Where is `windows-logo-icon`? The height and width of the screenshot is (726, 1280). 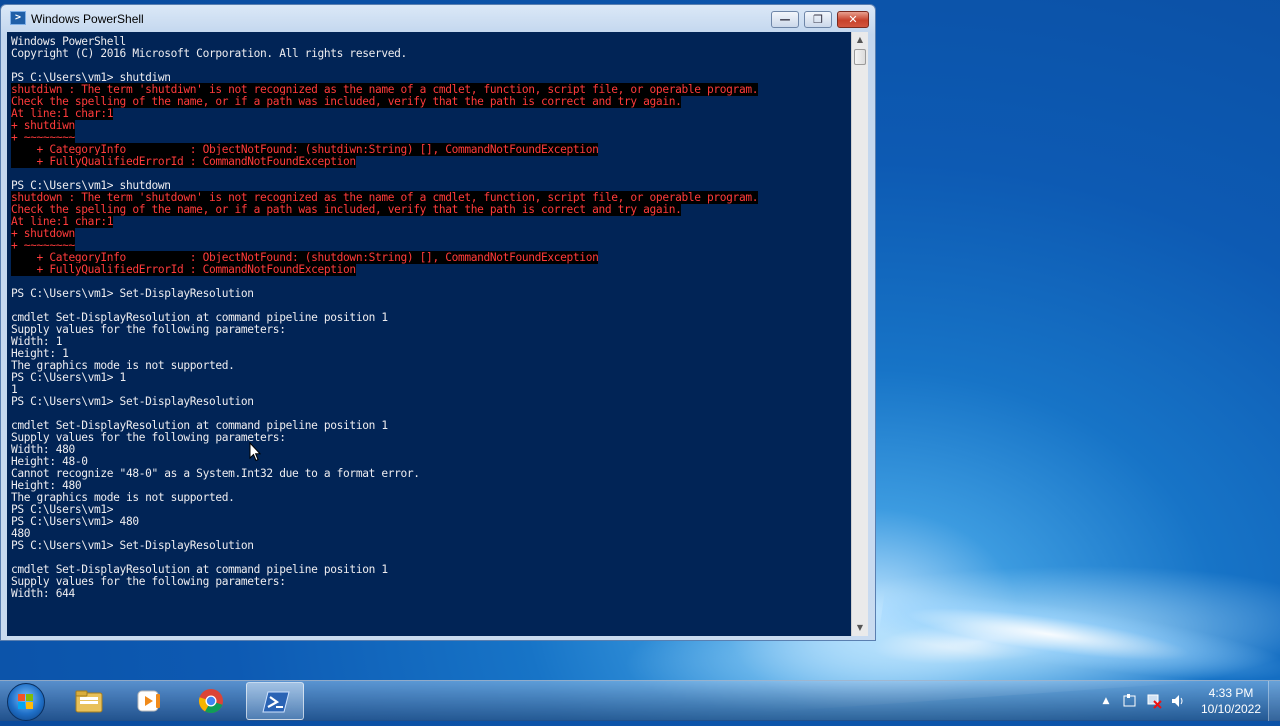
windows-logo-icon is located at coordinates (26, 702).